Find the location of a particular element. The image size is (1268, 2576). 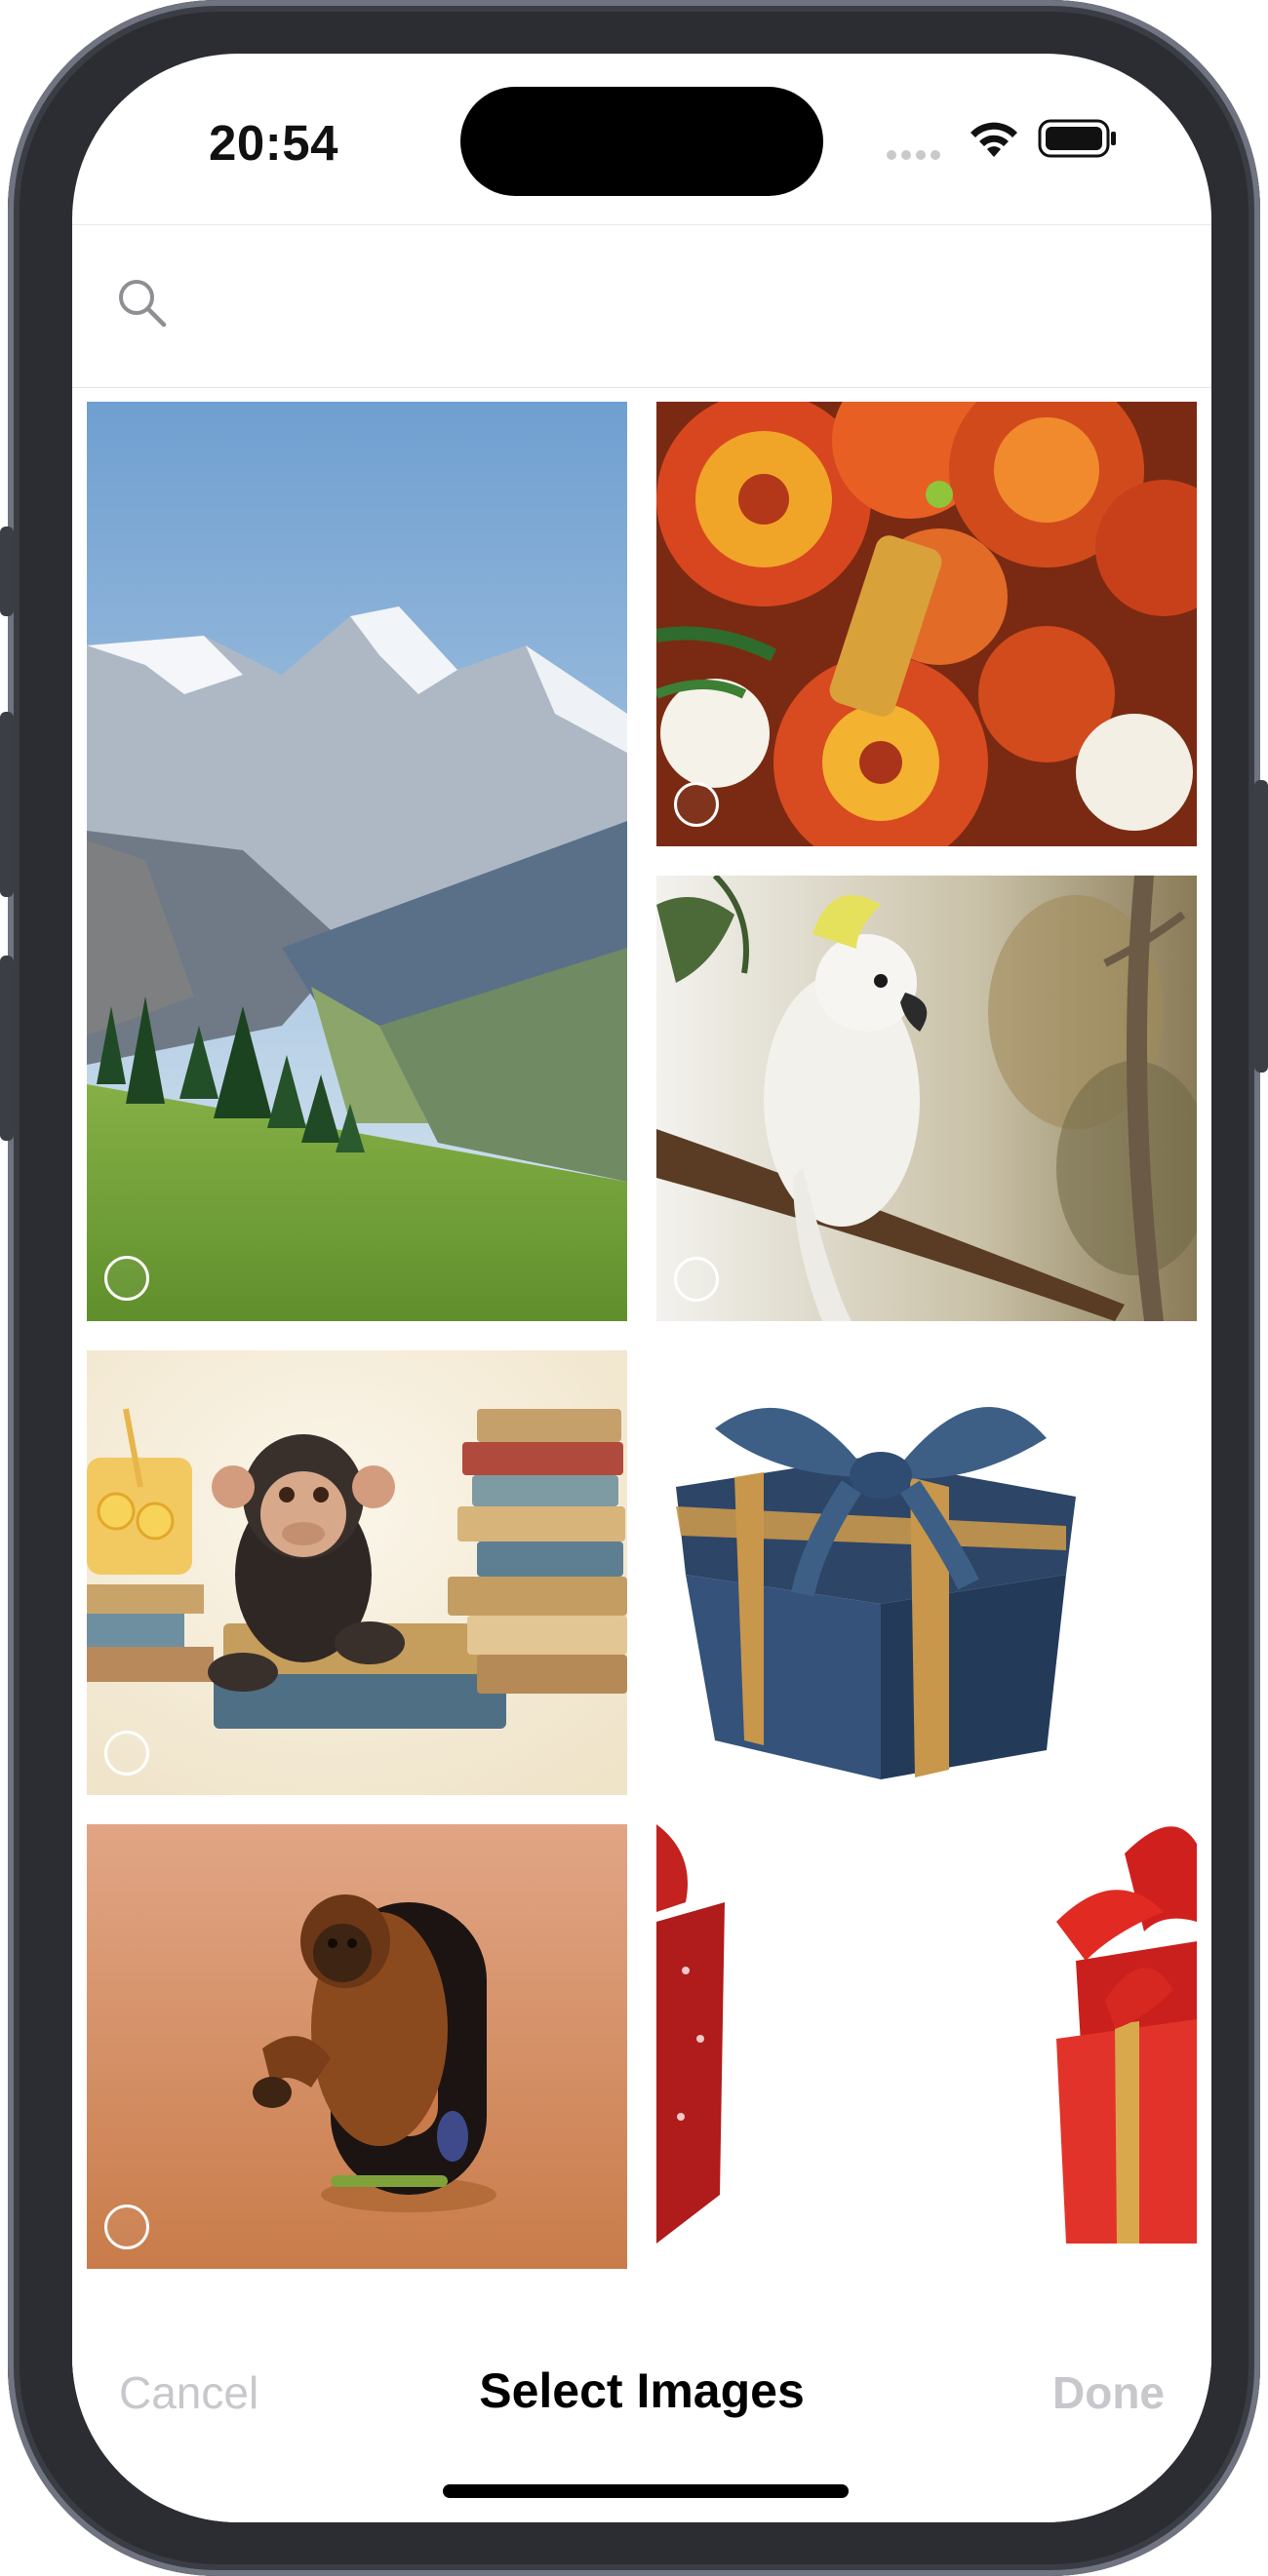

blue-gift-box-photo is located at coordinates (927, 1572).